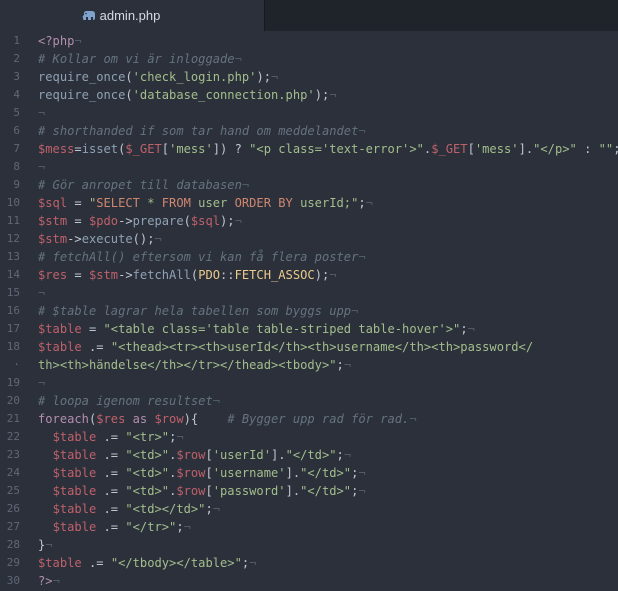 The image size is (618, 591). Describe the element at coordinates (45, 545) in the screenshot. I see `code-text: }¬` at that location.